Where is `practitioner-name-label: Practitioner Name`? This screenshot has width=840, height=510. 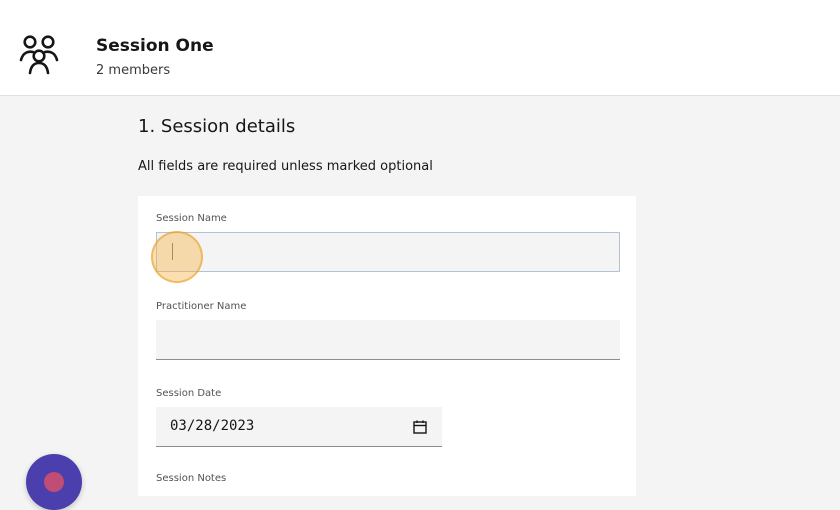 practitioner-name-label: Practitioner Name is located at coordinates (201, 306).